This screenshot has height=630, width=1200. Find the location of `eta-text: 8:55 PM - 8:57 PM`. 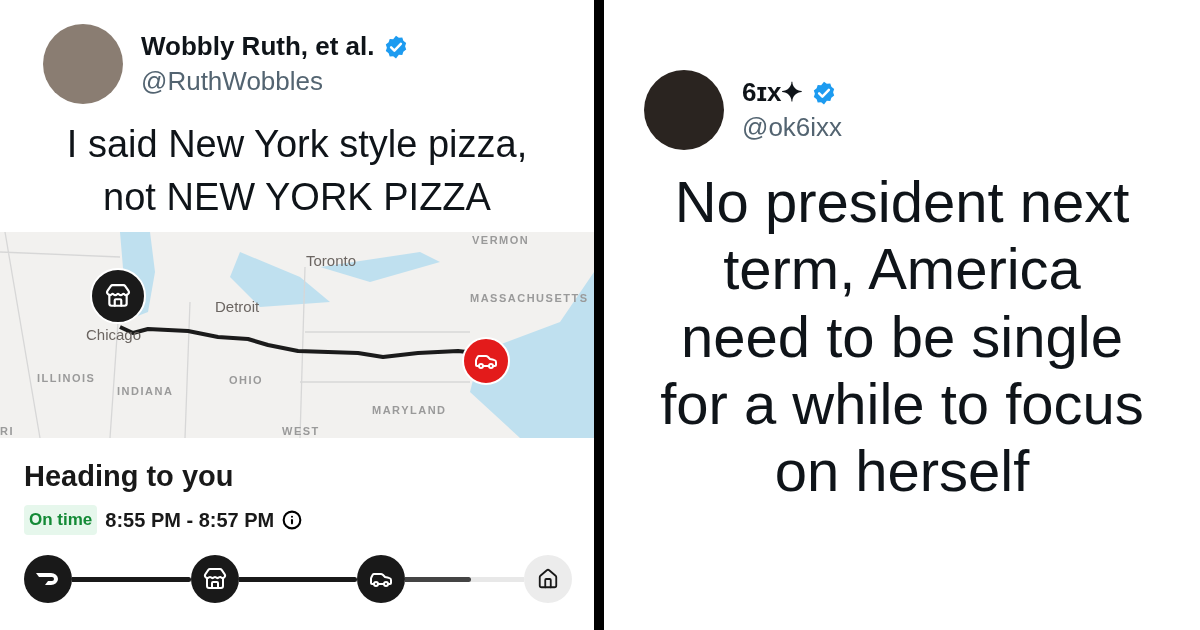

eta-text: 8:55 PM - 8:57 PM is located at coordinates (190, 520).